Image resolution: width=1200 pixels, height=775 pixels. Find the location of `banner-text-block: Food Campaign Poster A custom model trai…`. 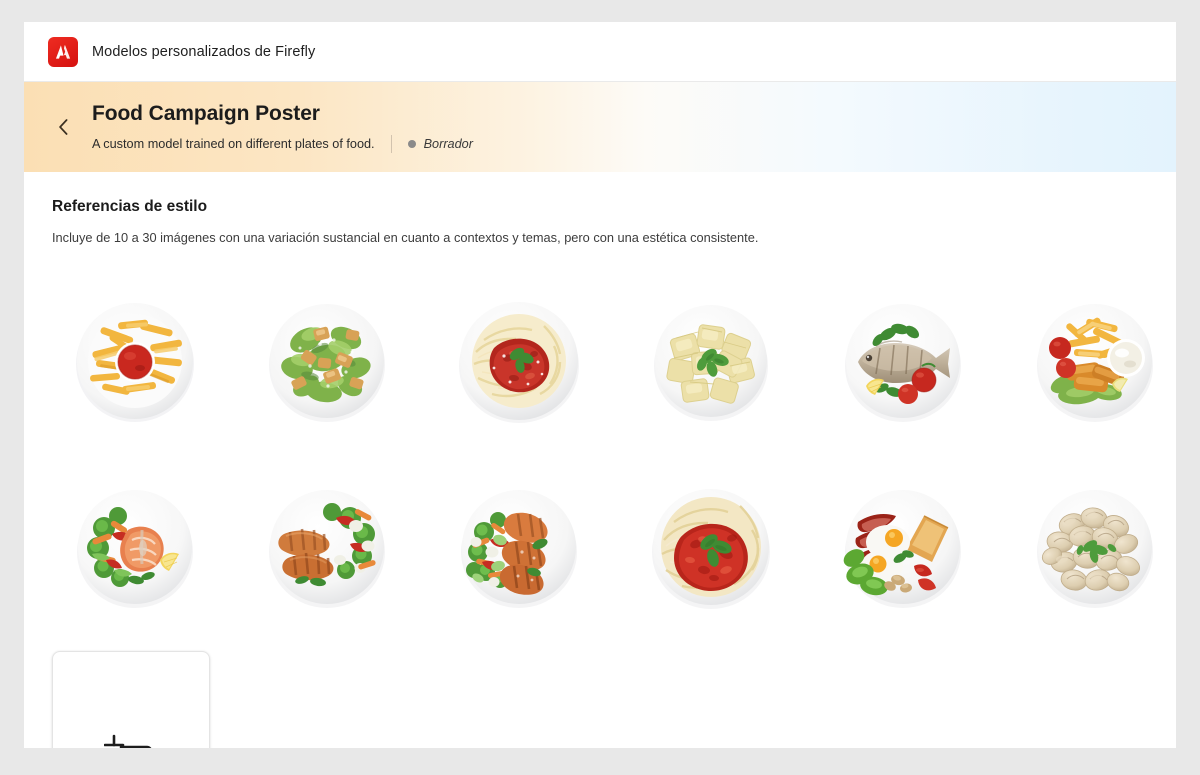

banner-text-block: Food Campaign Poster A custom model trai… is located at coordinates (282, 127).